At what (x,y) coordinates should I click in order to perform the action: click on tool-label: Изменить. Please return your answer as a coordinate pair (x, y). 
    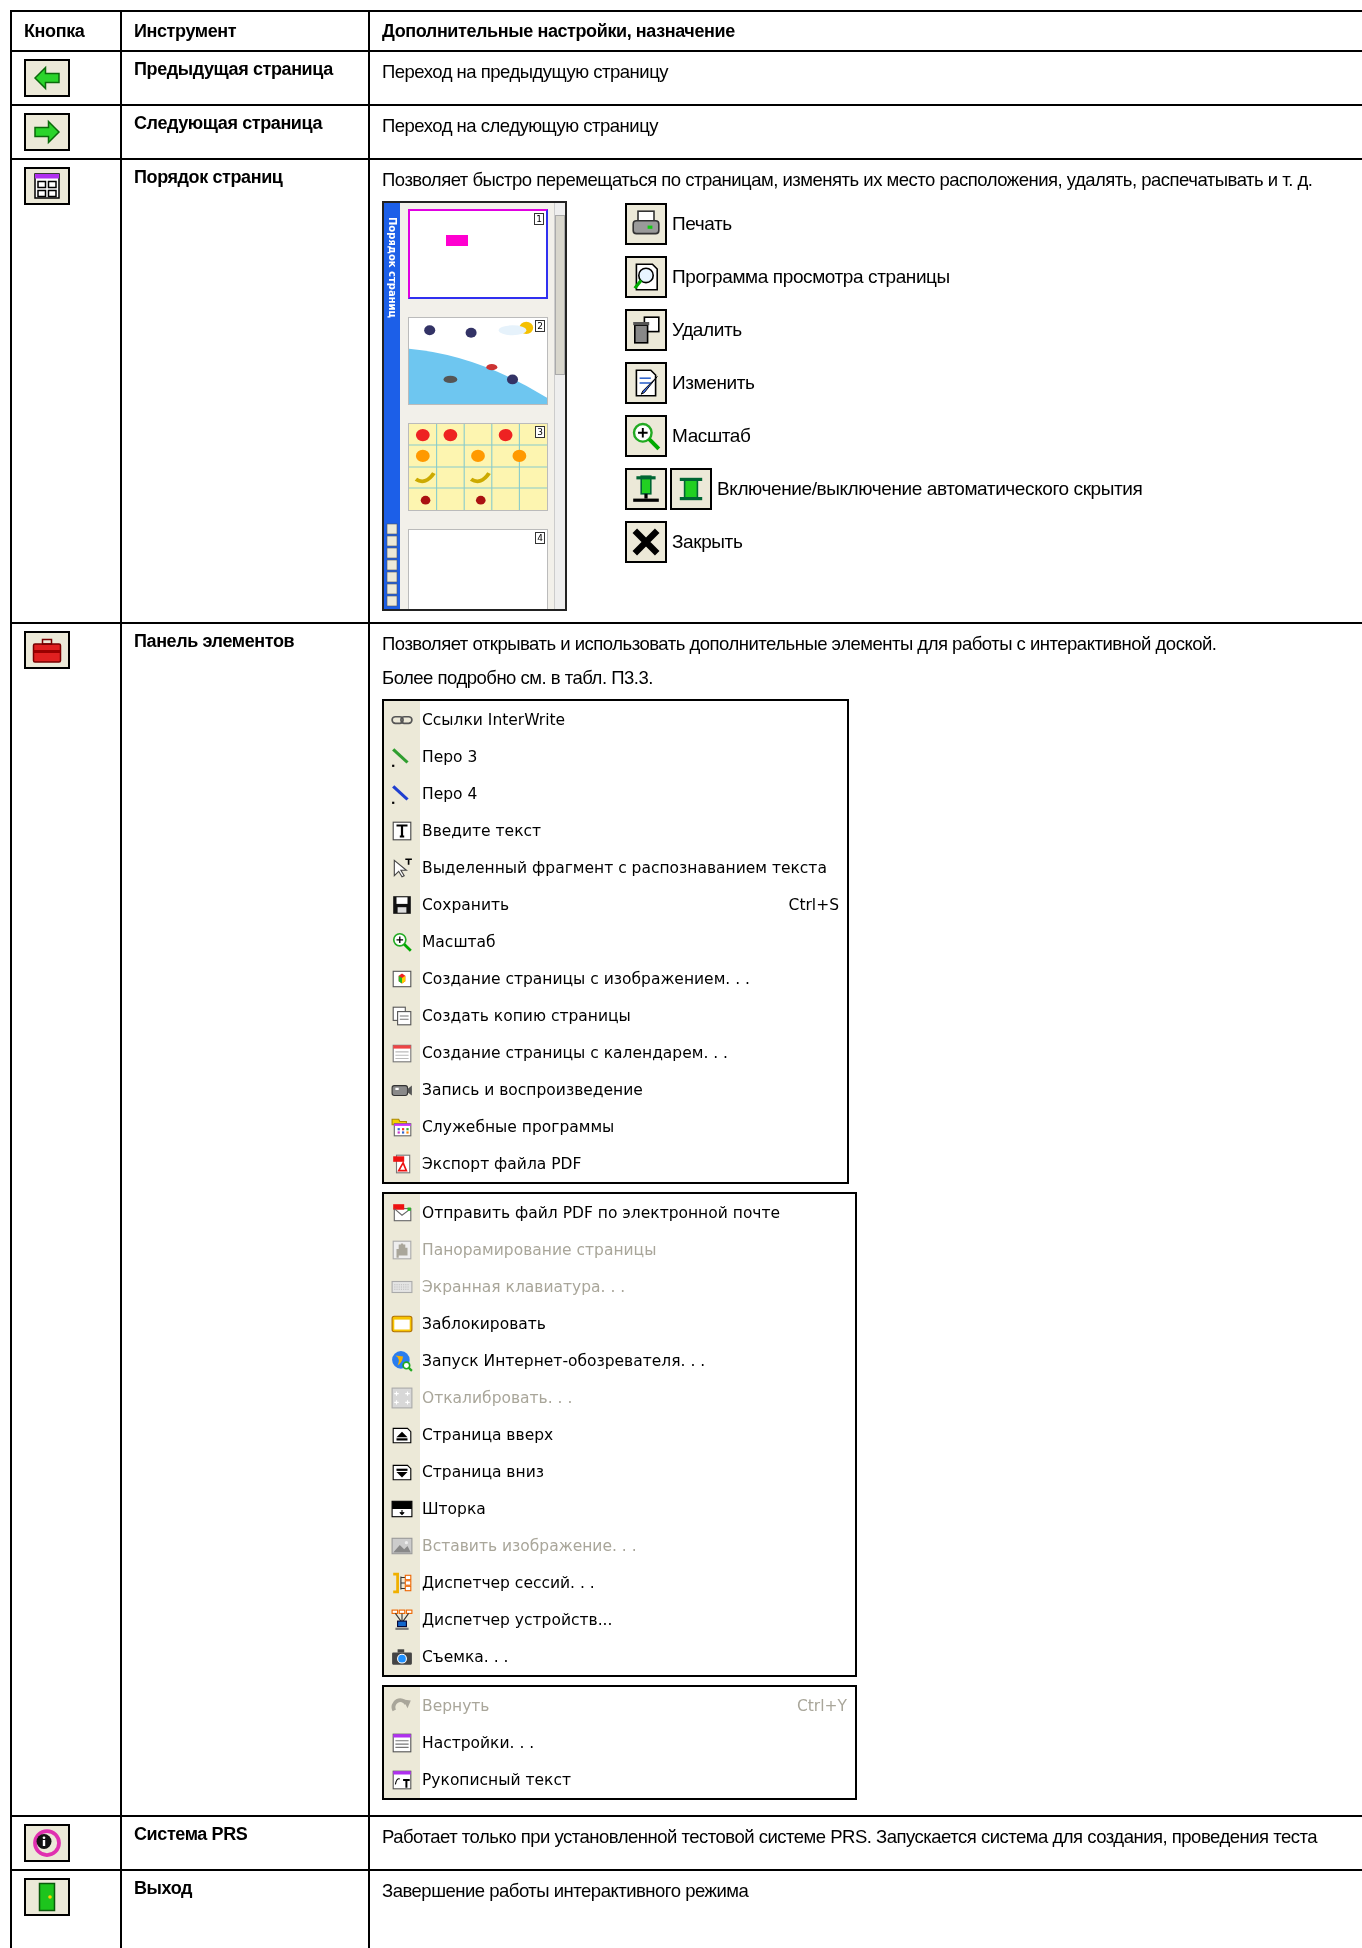
    Looking at the image, I should click on (713, 383).